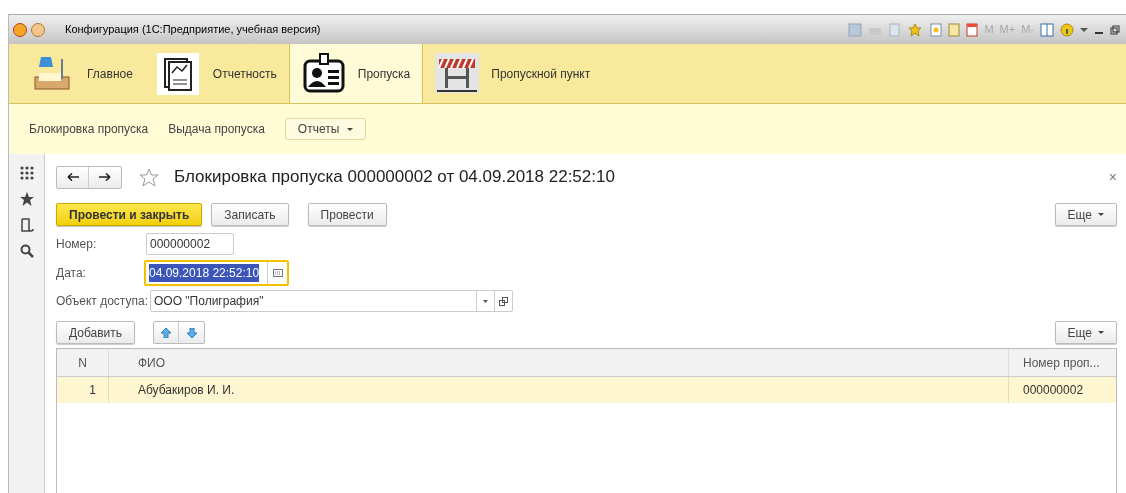 This screenshot has width=1126, height=493. What do you see at coordinates (20, 29) in the screenshot?
I see `logo-icon` at bounding box center [20, 29].